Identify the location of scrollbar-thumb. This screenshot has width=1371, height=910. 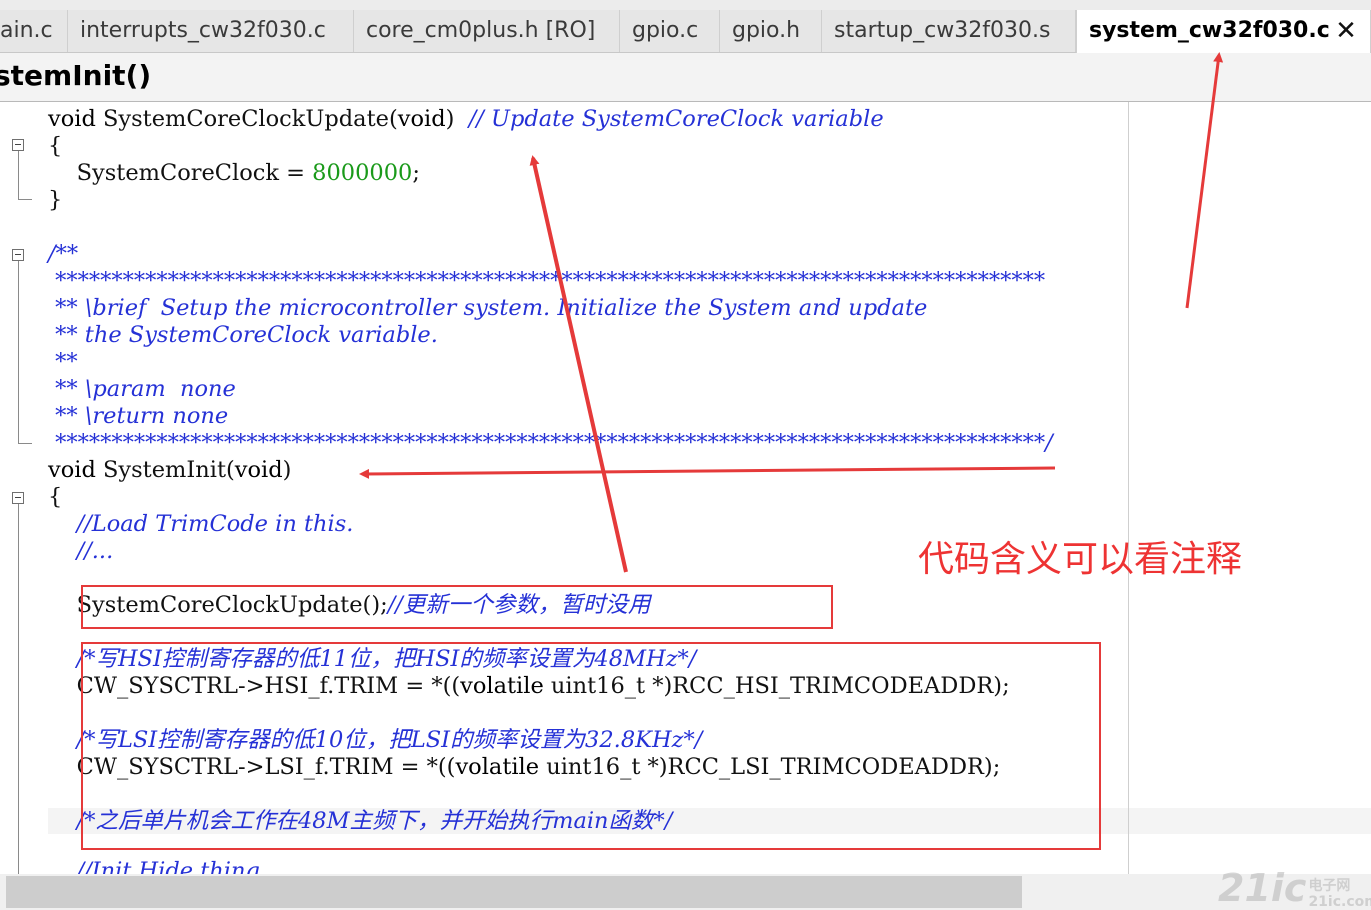
(514, 892).